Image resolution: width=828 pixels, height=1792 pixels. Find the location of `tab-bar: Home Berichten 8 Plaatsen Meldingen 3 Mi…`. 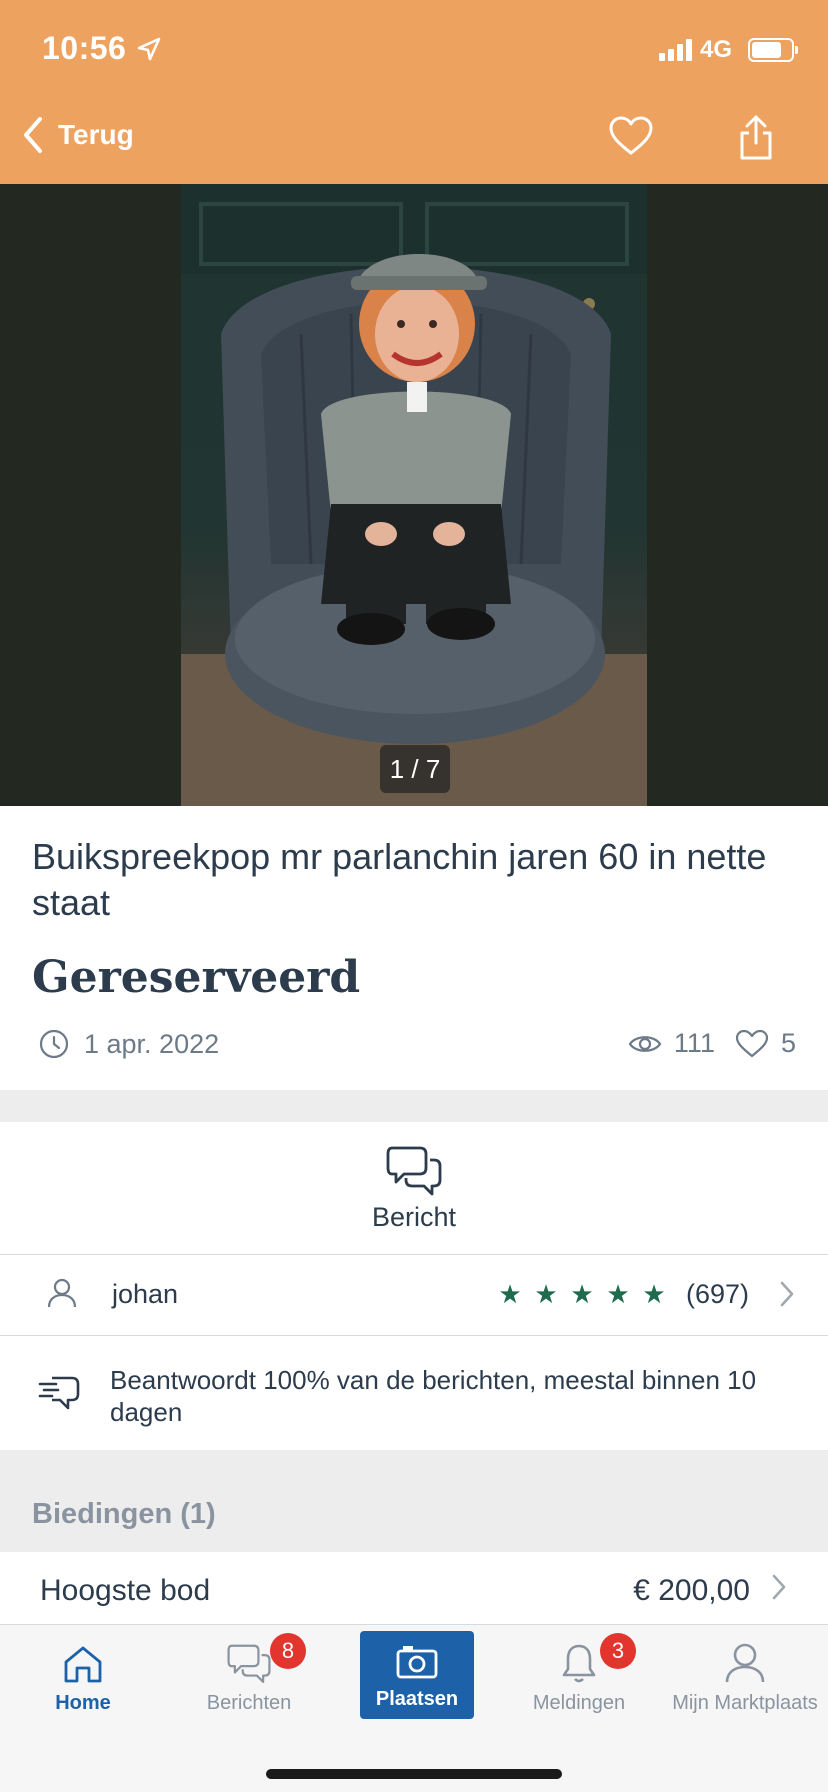

tab-bar: Home Berichten 8 Plaatsen Meldingen 3 Mi… is located at coordinates (414, 1708).